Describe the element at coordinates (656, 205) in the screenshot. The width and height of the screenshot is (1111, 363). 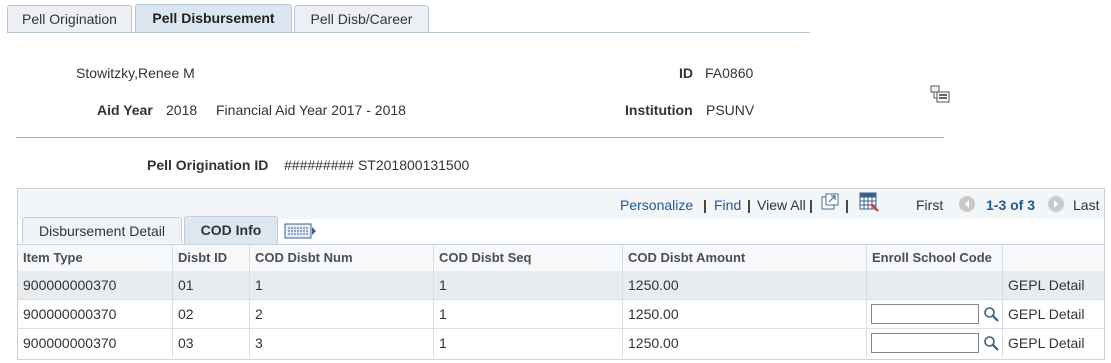
I see `personalize-link: Personalize` at that location.